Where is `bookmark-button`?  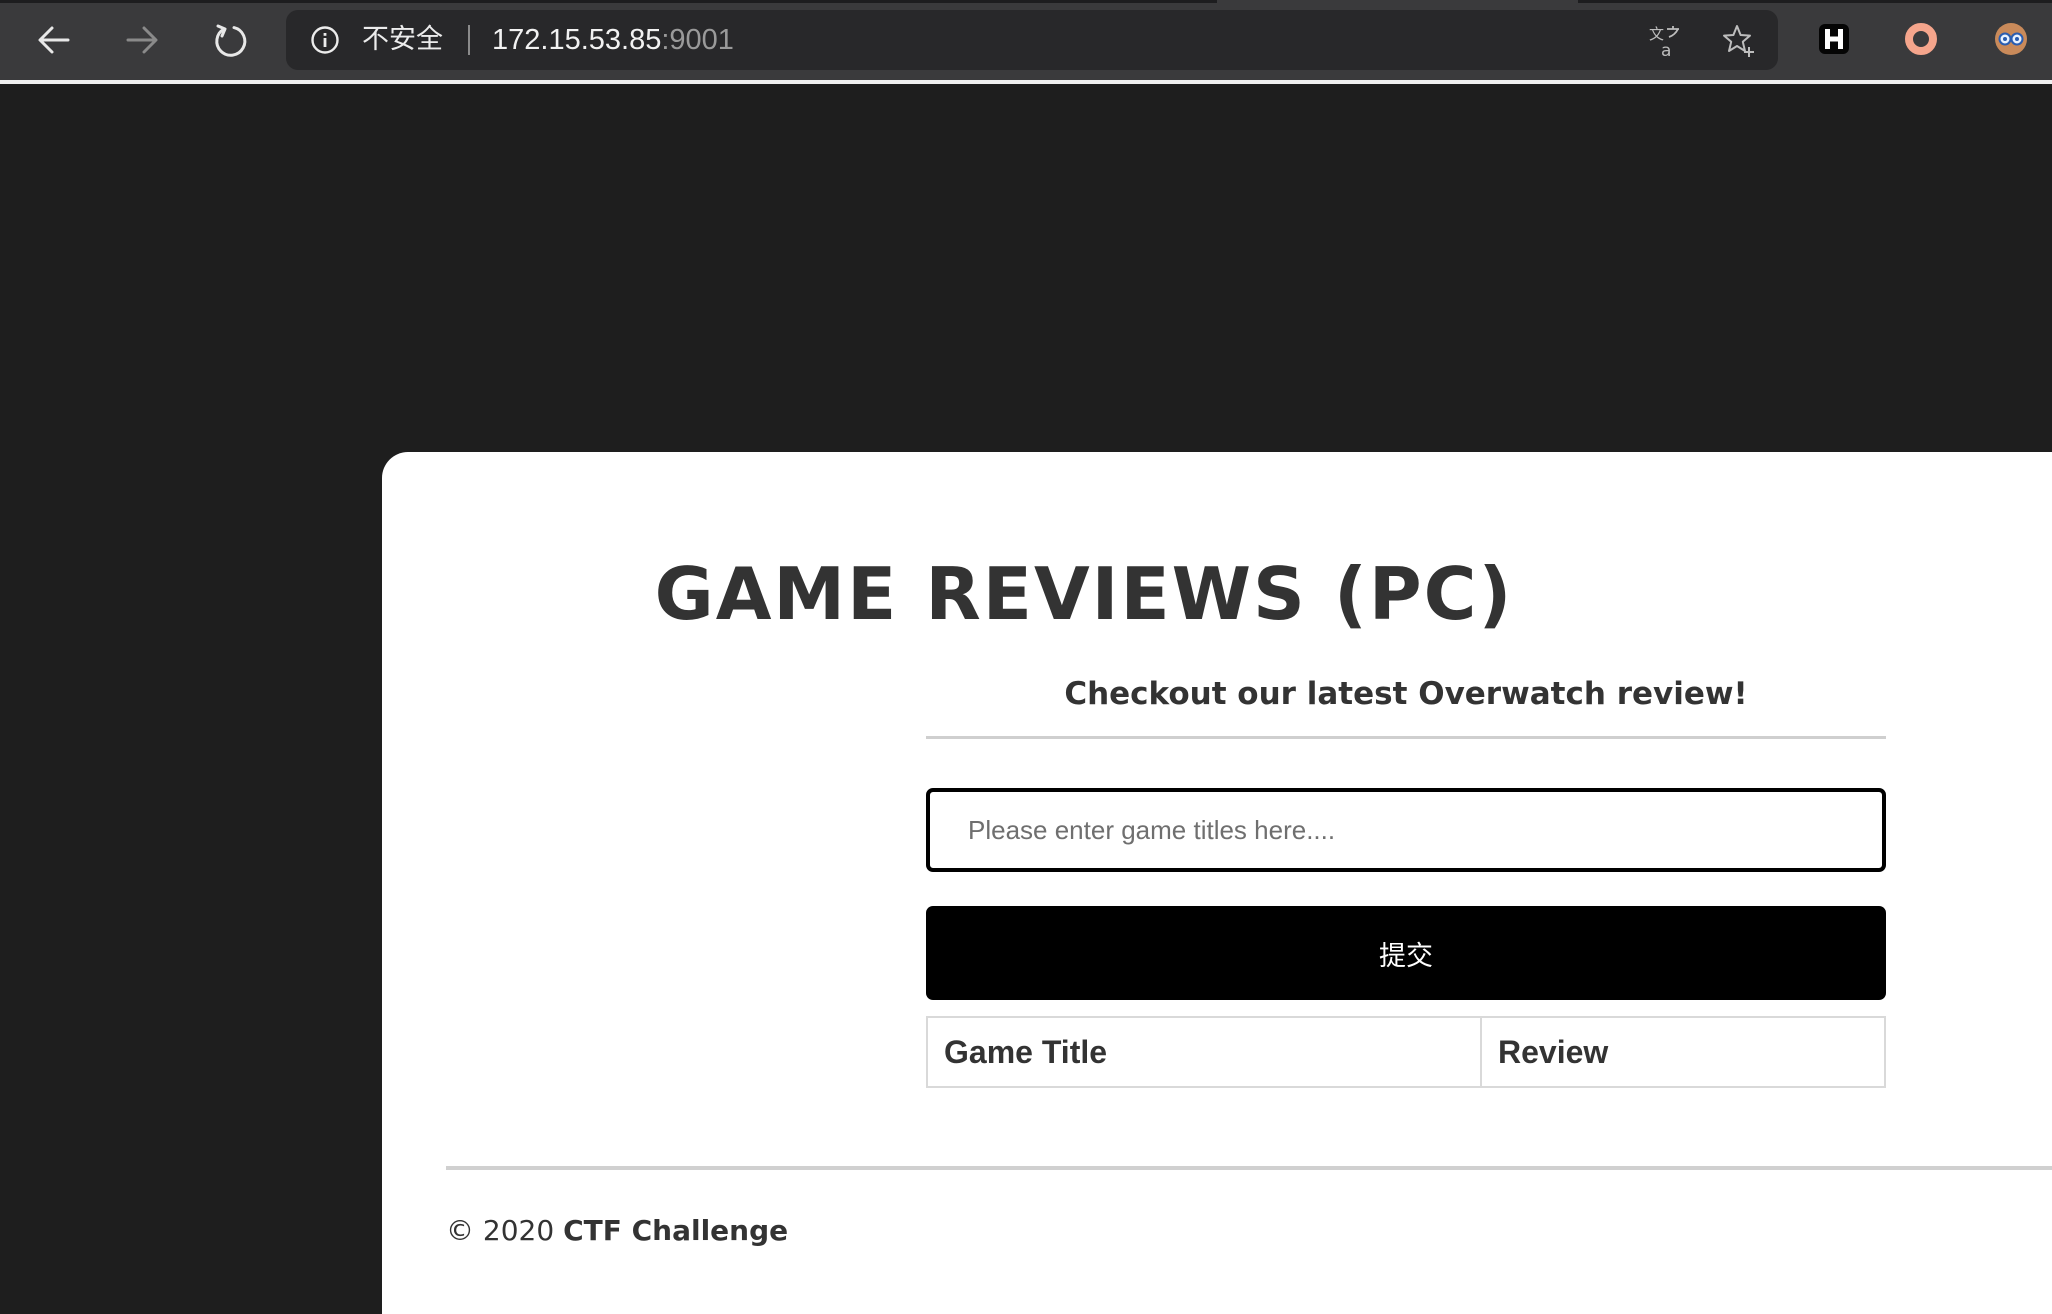 bookmark-button is located at coordinates (1739, 41).